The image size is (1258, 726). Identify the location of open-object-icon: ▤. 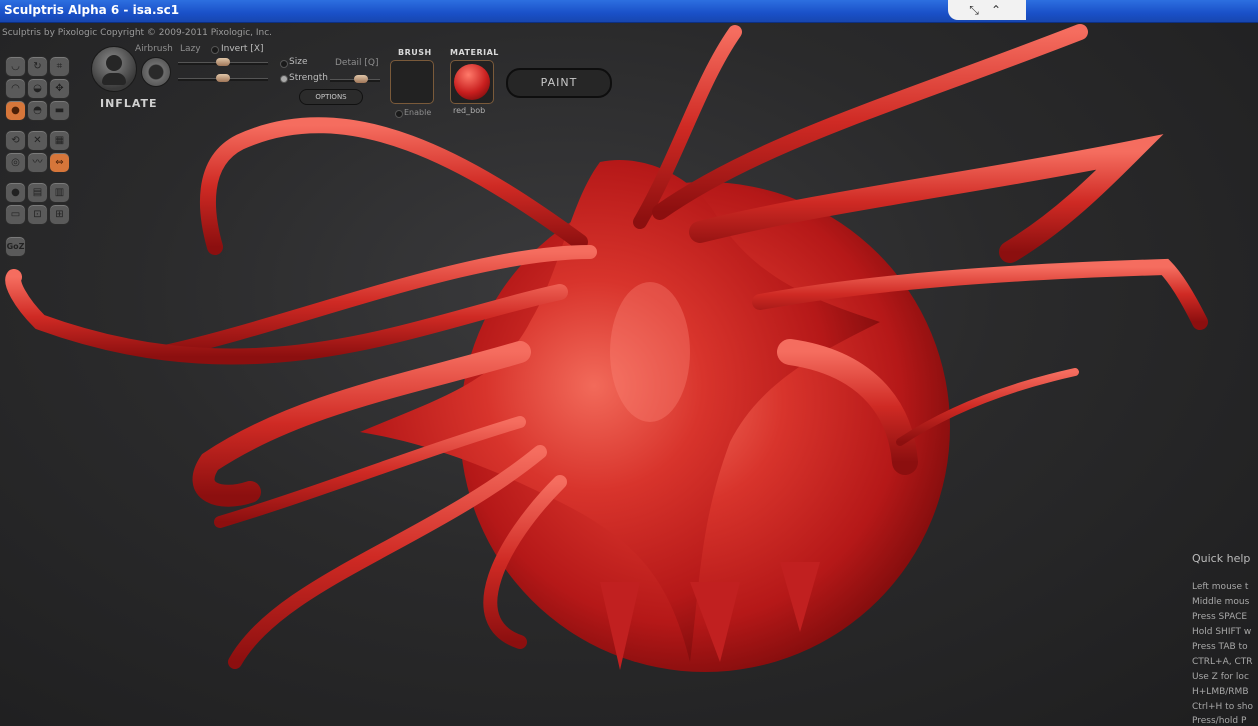
(37, 192).